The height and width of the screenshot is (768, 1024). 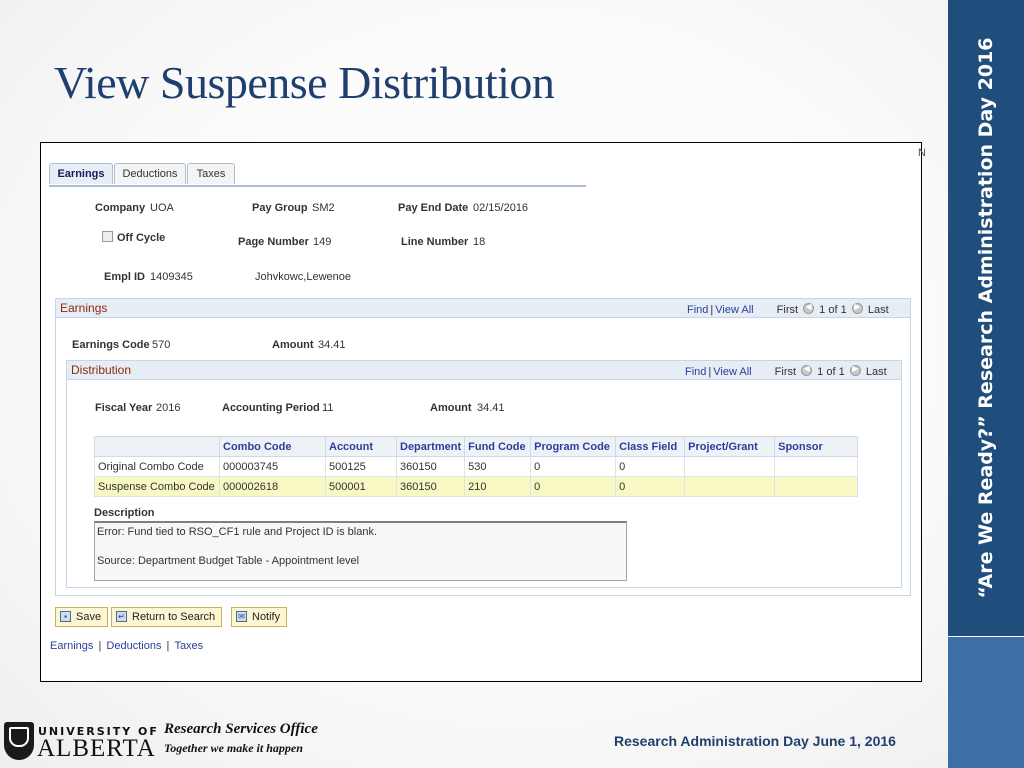 What do you see at coordinates (755, 741) in the screenshot?
I see `footer-event-date: Research Administration Day June 1, 2016` at bounding box center [755, 741].